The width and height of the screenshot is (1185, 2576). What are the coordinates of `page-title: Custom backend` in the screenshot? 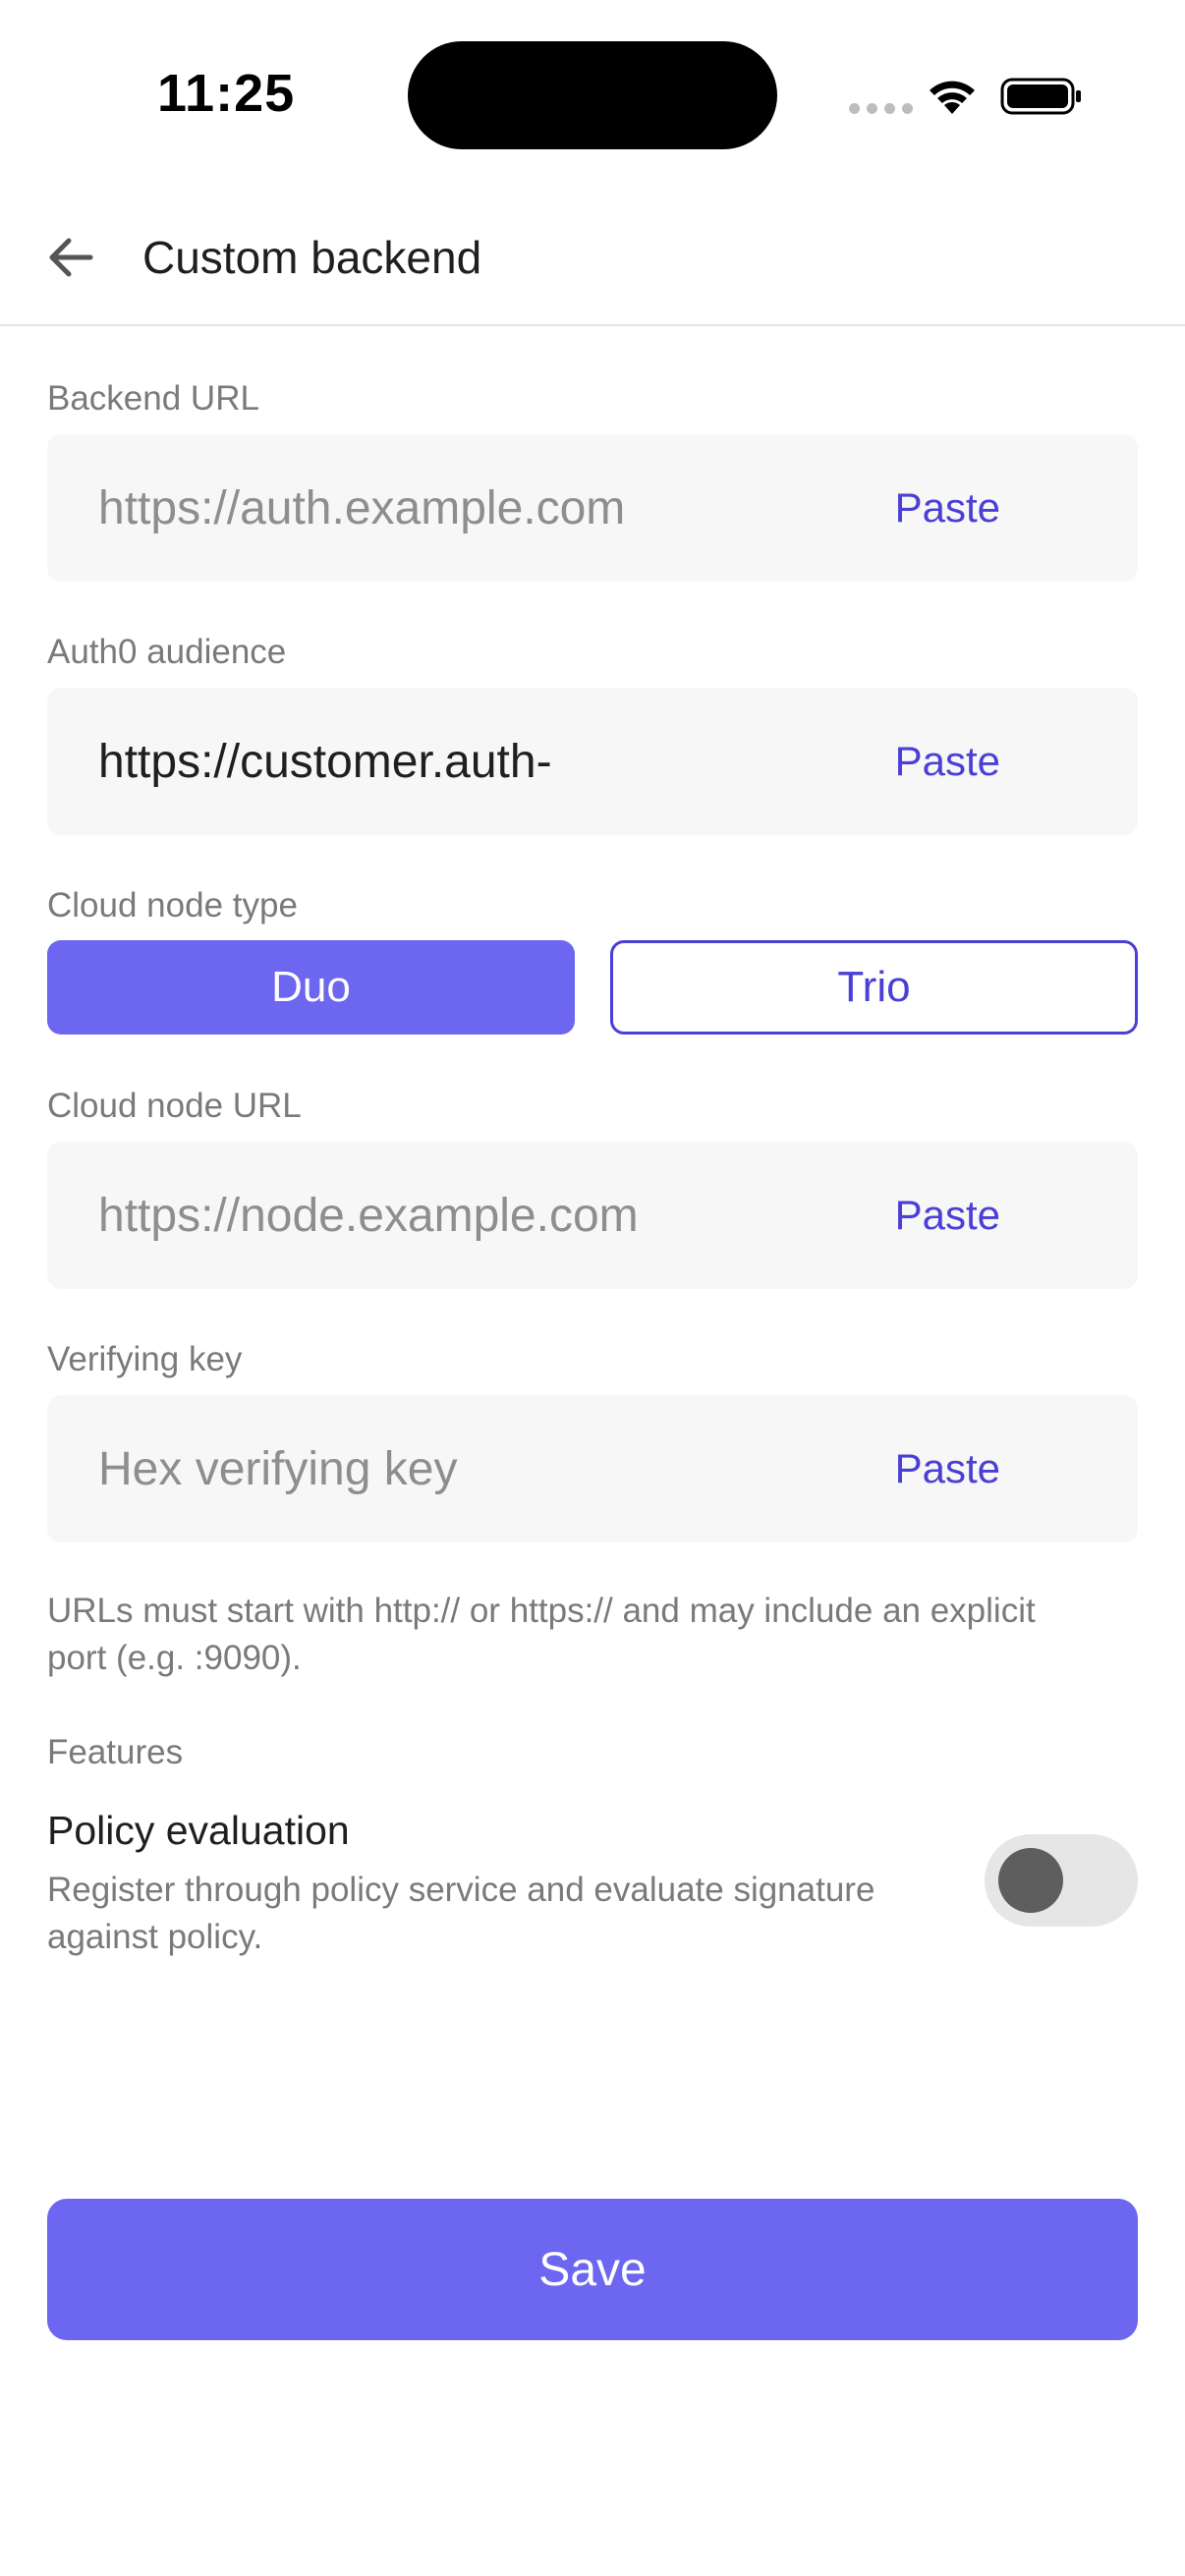 It's located at (312, 257).